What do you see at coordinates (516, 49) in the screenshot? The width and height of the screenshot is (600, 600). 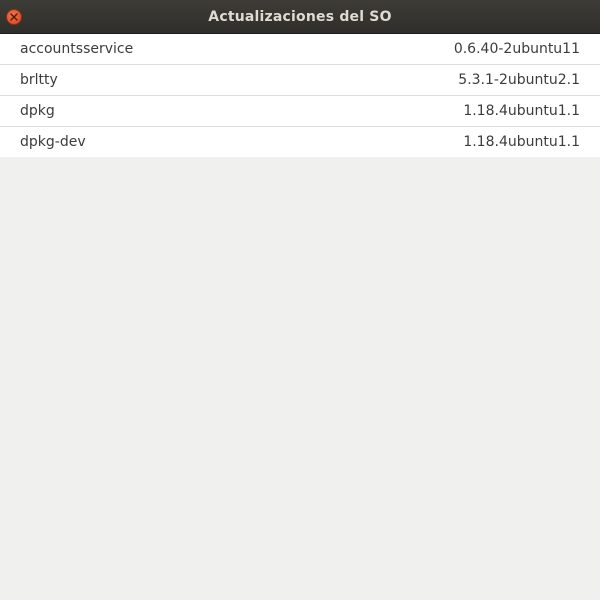 I see `package-version: 0.6.40-2ubuntu11` at bounding box center [516, 49].